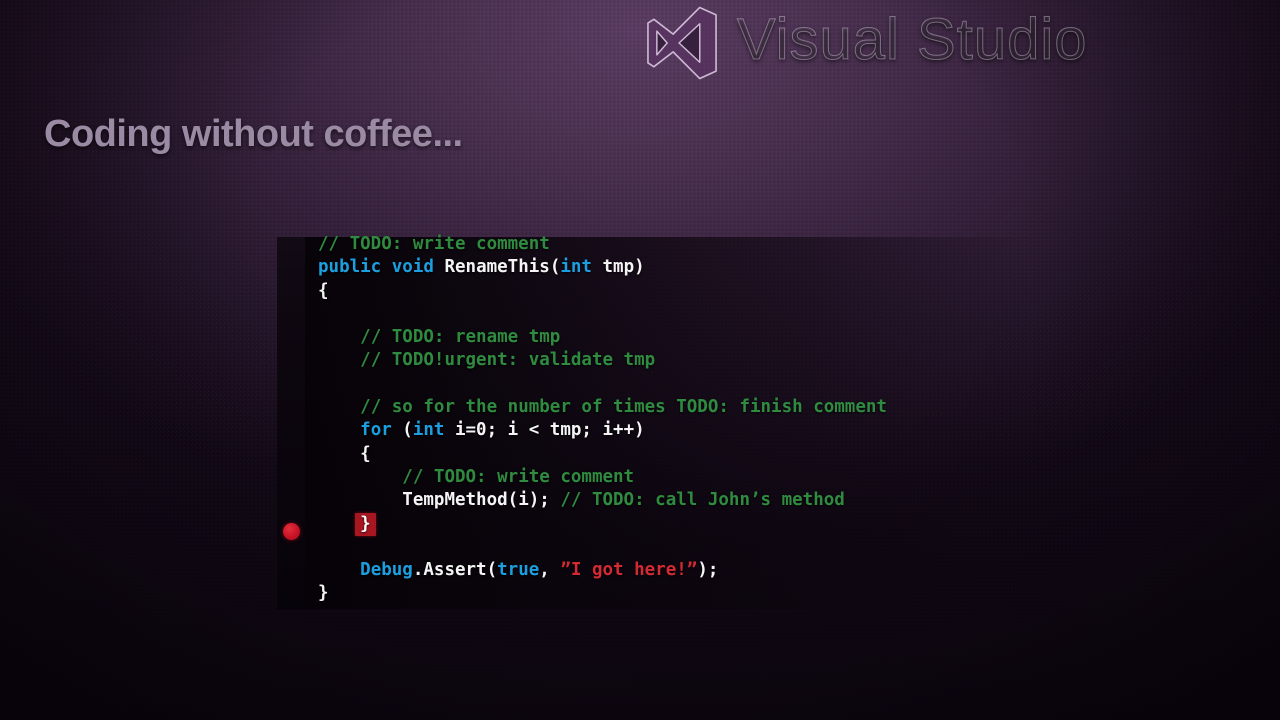 The width and height of the screenshot is (1280, 720). I want to click on code-token: (, so click(402, 430).